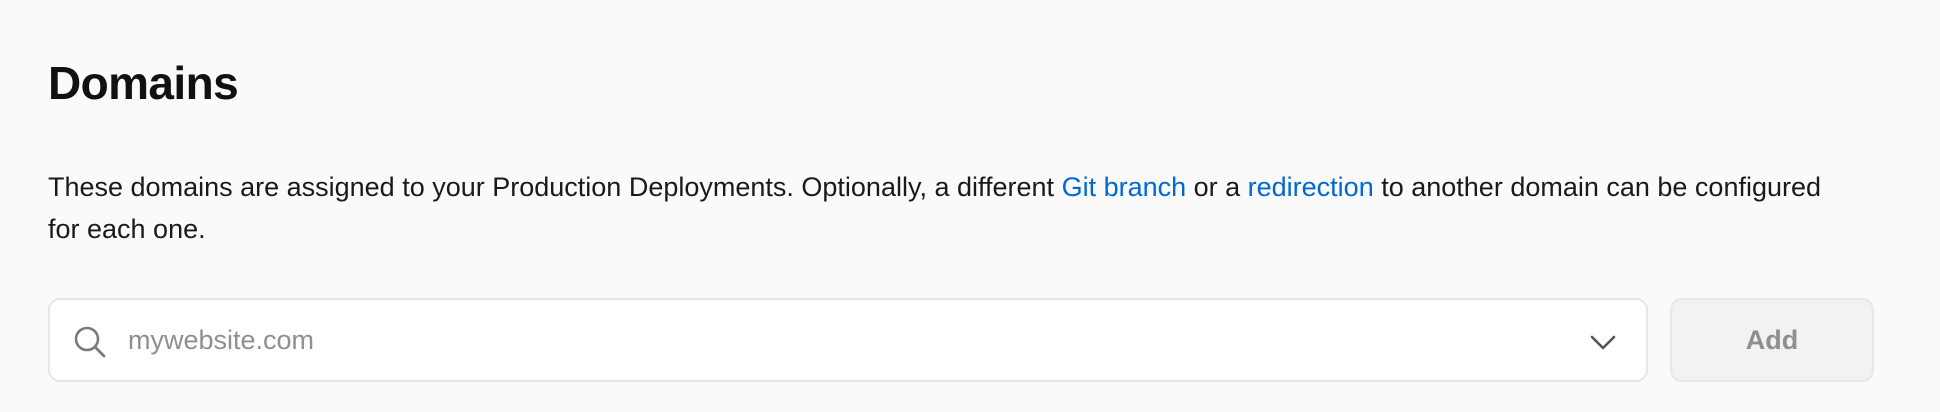 The image size is (1940, 412). What do you see at coordinates (1772, 340) in the screenshot?
I see `add-domain-button: Add` at bounding box center [1772, 340].